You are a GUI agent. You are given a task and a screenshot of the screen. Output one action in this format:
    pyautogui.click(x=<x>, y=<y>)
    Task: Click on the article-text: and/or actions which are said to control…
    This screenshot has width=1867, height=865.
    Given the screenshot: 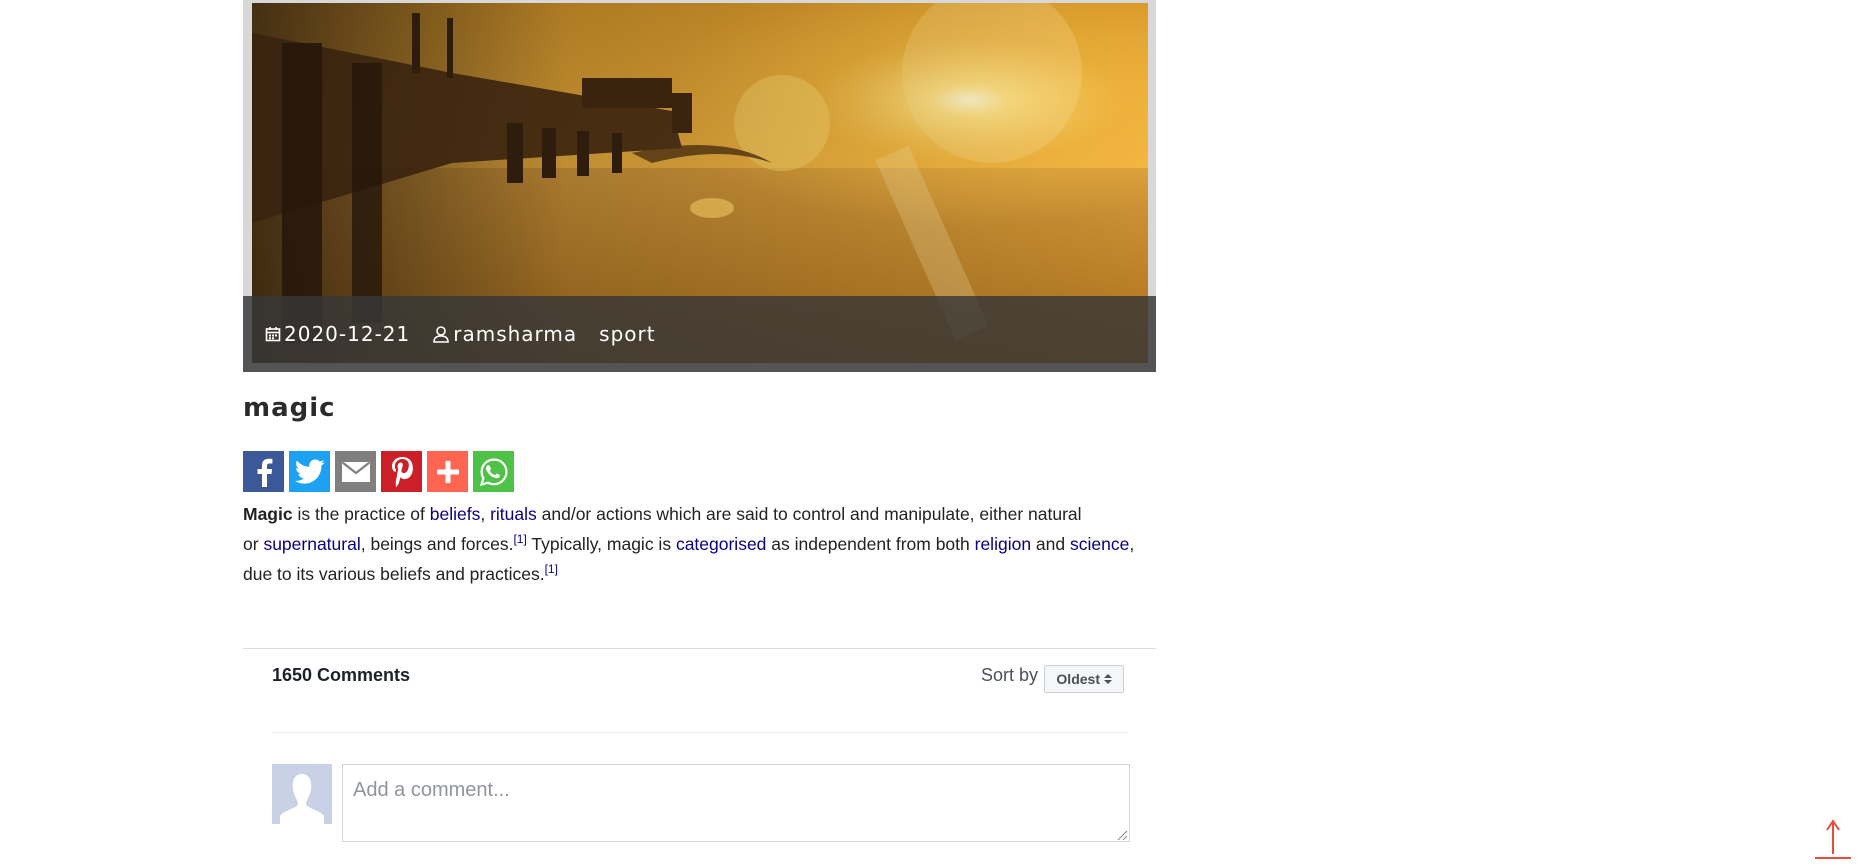 What is the action you would take?
    pyautogui.click(x=809, y=514)
    